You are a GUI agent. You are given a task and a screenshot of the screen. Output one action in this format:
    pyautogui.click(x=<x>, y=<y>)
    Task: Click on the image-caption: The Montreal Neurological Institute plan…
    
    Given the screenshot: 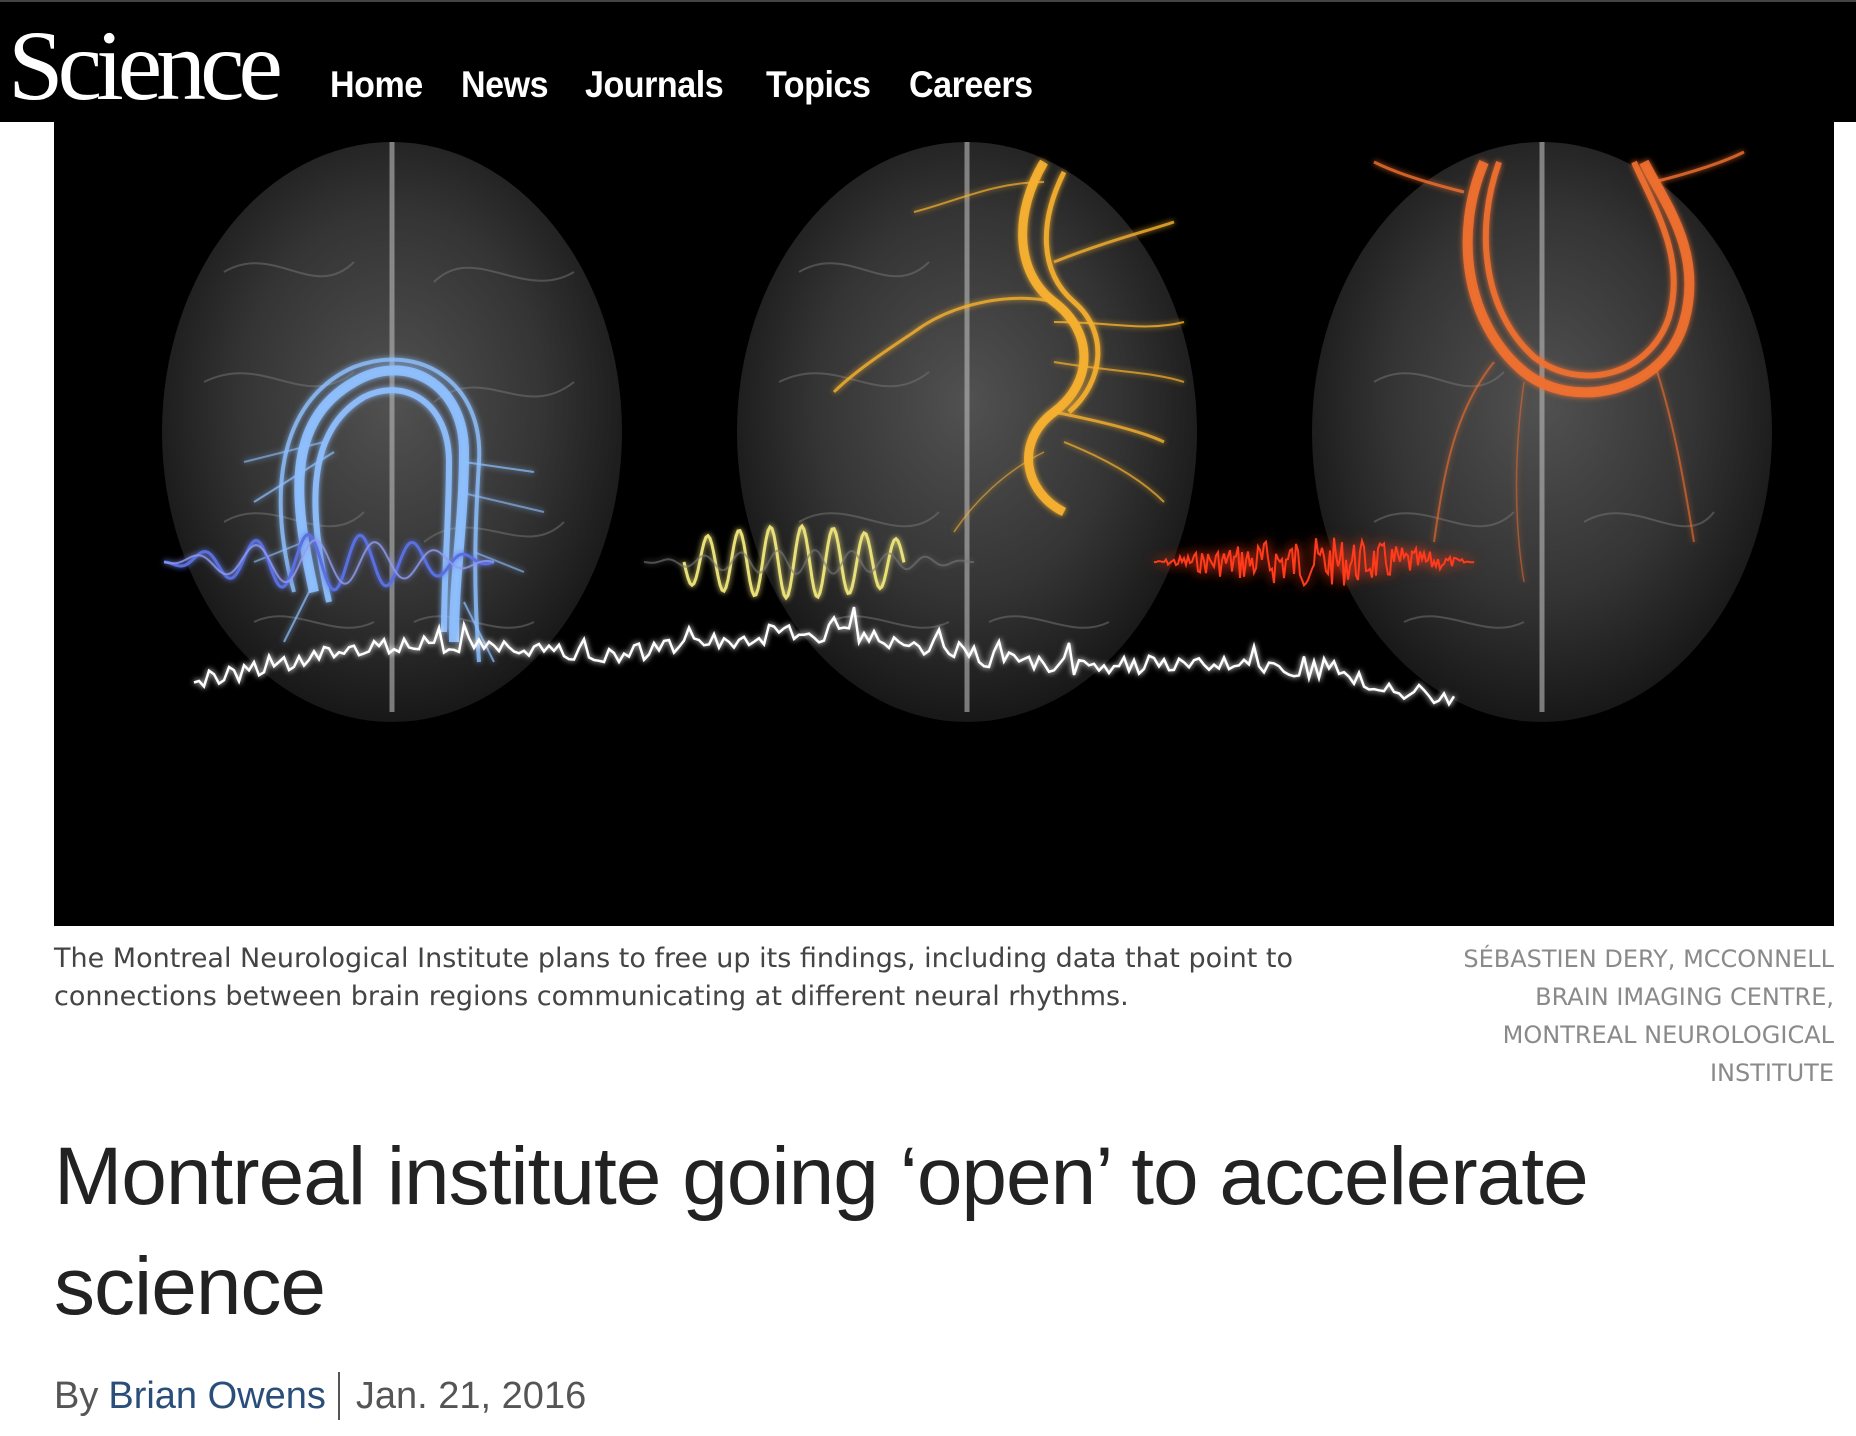 What is the action you would take?
    pyautogui.click(x=674, y=977)
    